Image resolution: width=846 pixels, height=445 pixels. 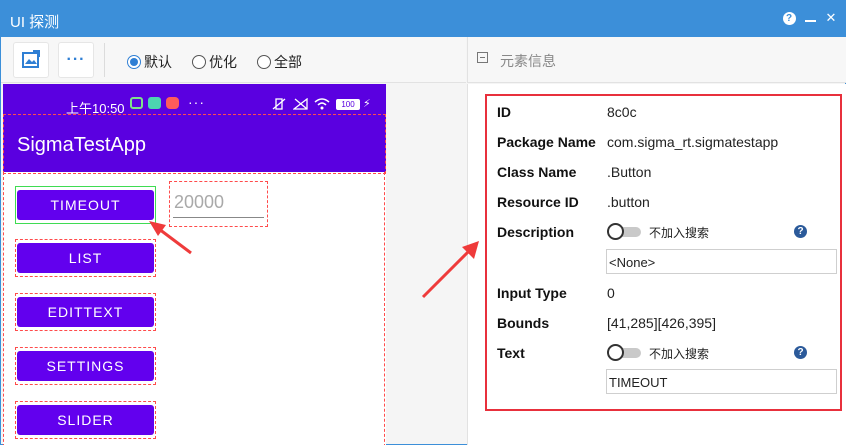 What do you see at coordinates (423, 19) in the screenshot?
I see `title-bar: UI 探测 ? ✕` at bounding box center [423, 19].